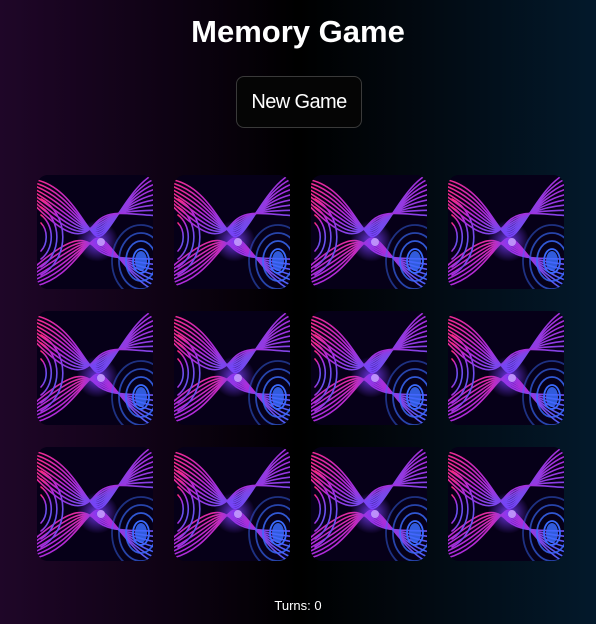  I want to click on page-title: Memory Game, so click(298, 31).